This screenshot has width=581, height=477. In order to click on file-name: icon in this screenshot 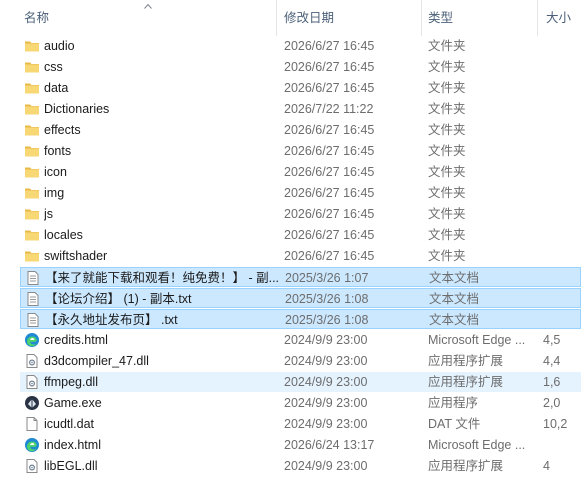, I will do `click(55, 172)`.